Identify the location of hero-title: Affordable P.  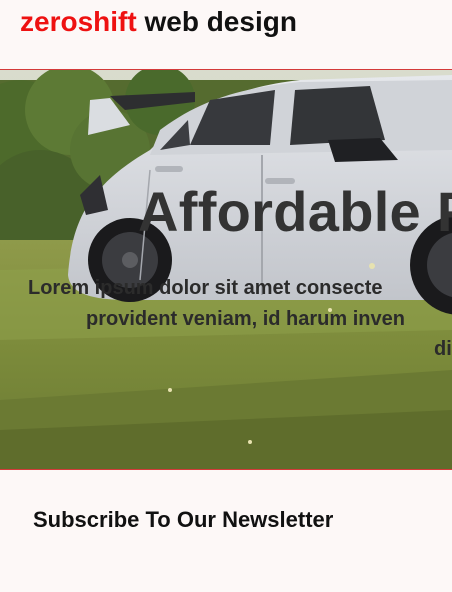
(295, 211).